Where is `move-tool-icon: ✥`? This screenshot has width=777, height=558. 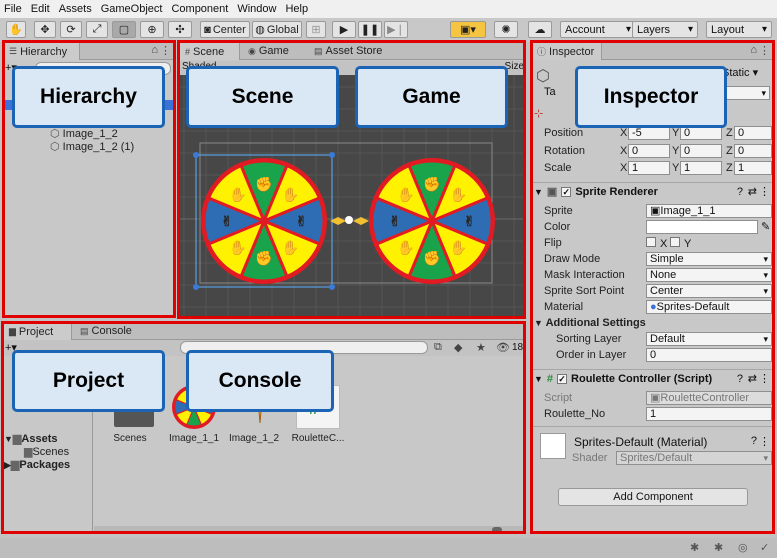
move-tool-icon: ✥ is located at coordinates (45, 29).